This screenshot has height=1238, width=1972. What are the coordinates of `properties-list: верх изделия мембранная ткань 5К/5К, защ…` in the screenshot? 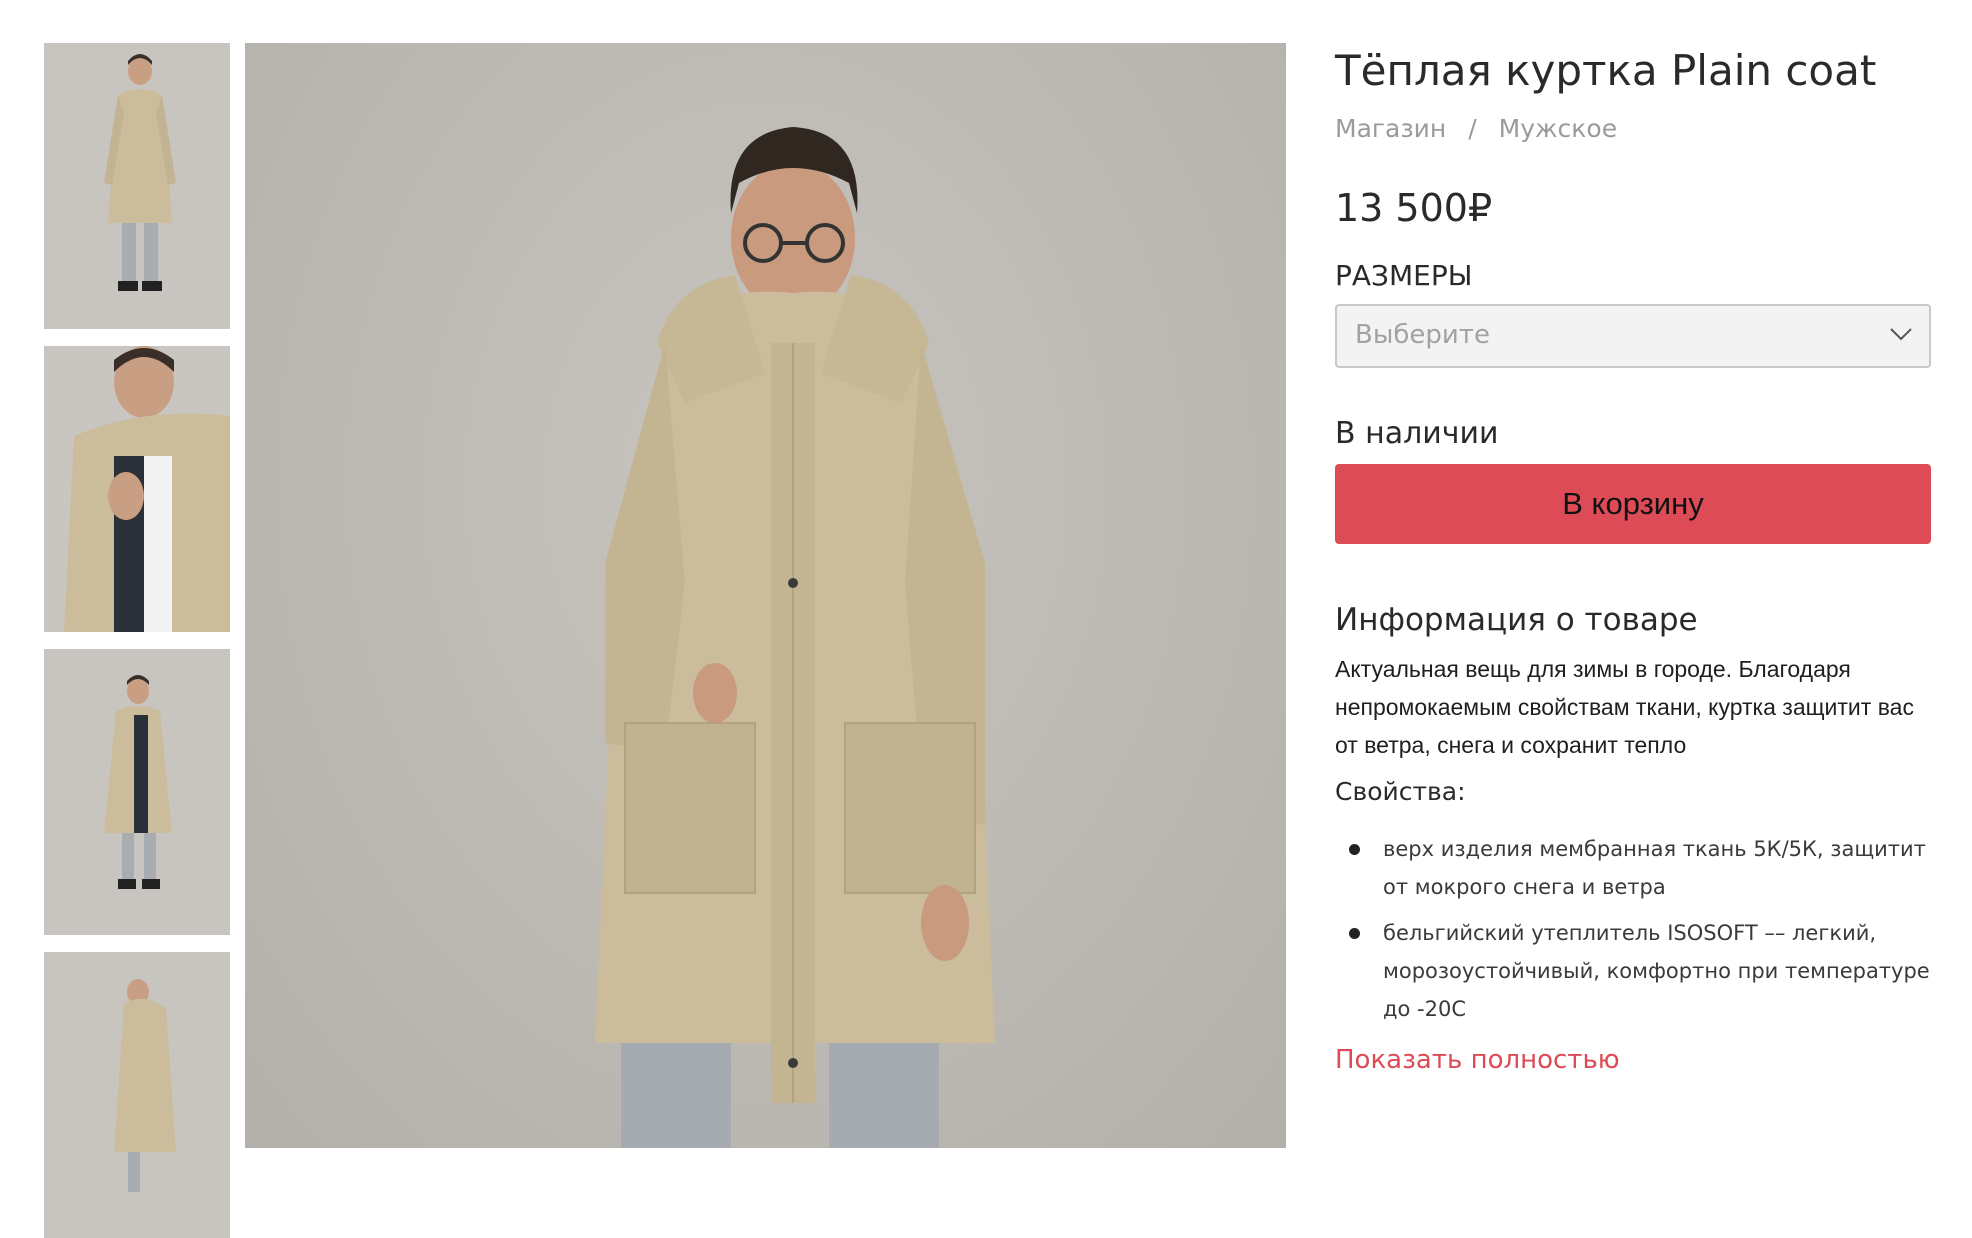 It's located at (1635, 929).